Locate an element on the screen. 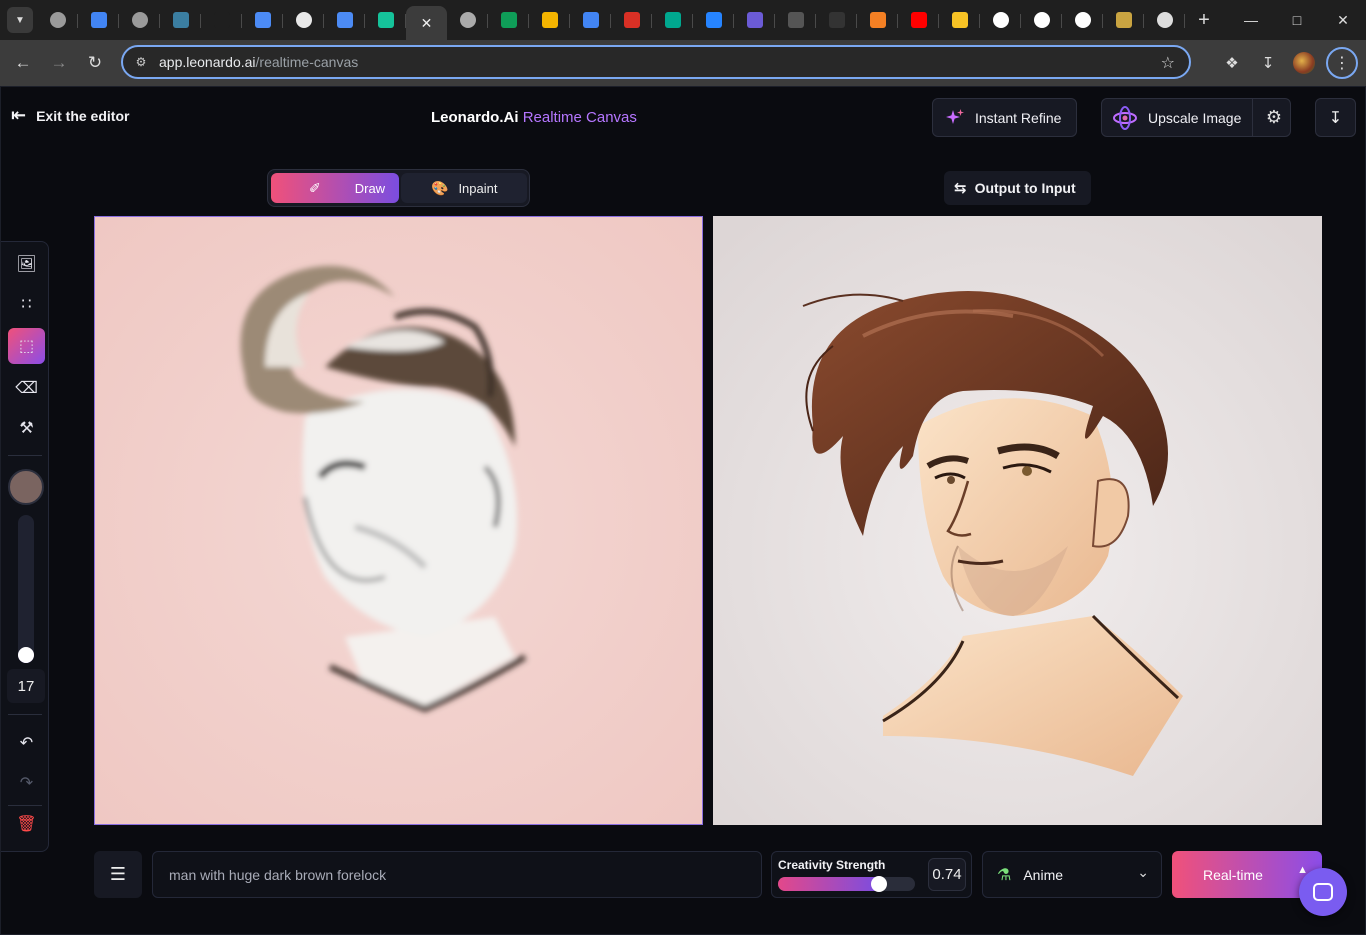  site-info-icon: ⚙ is located at coordinates (141, 62).